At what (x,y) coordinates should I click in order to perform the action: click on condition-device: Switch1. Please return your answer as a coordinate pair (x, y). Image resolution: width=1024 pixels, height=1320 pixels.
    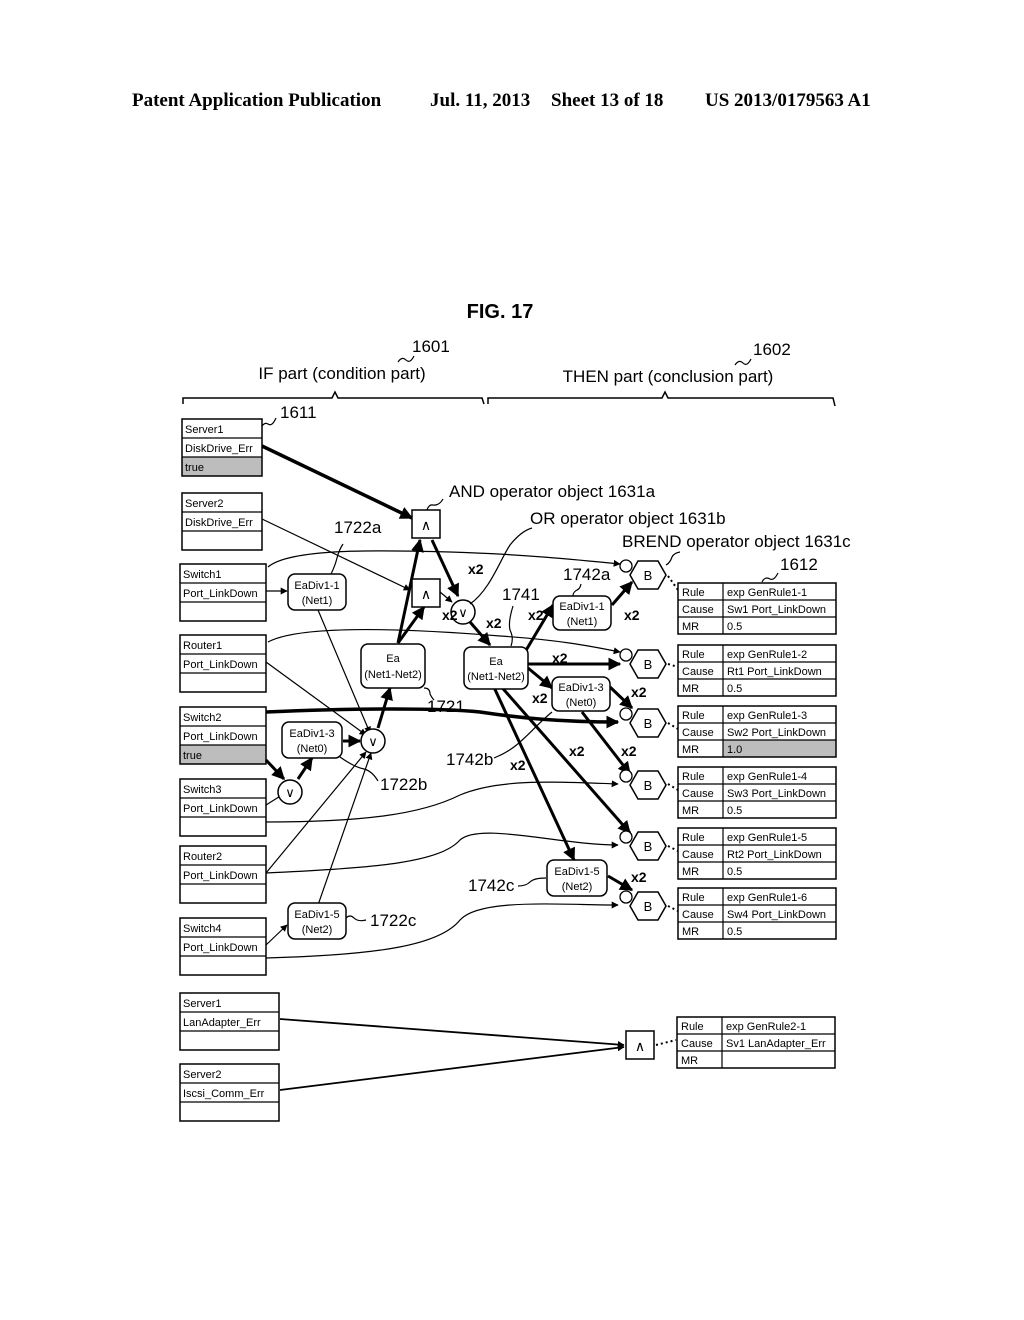
    Looking at the image, I should click on (202, 575).